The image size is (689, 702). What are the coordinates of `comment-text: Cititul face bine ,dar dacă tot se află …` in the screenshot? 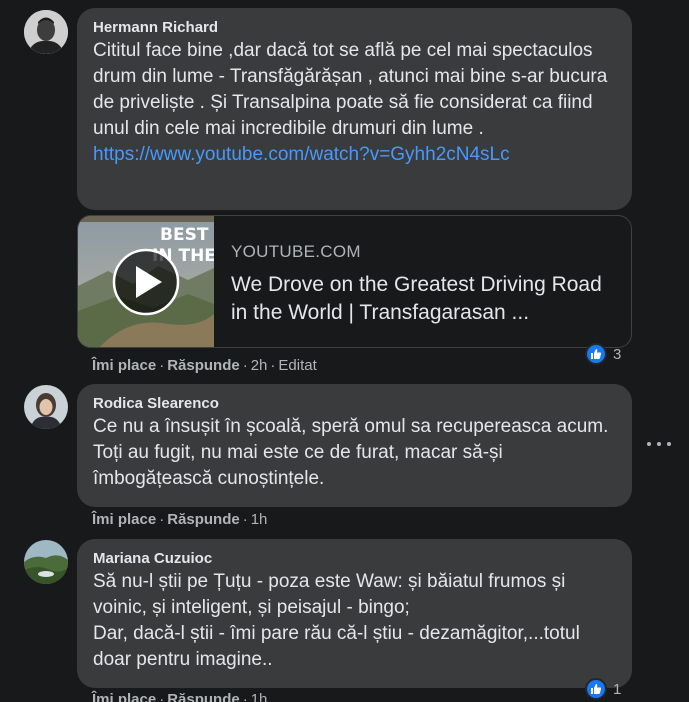 It's located at (354, 103).